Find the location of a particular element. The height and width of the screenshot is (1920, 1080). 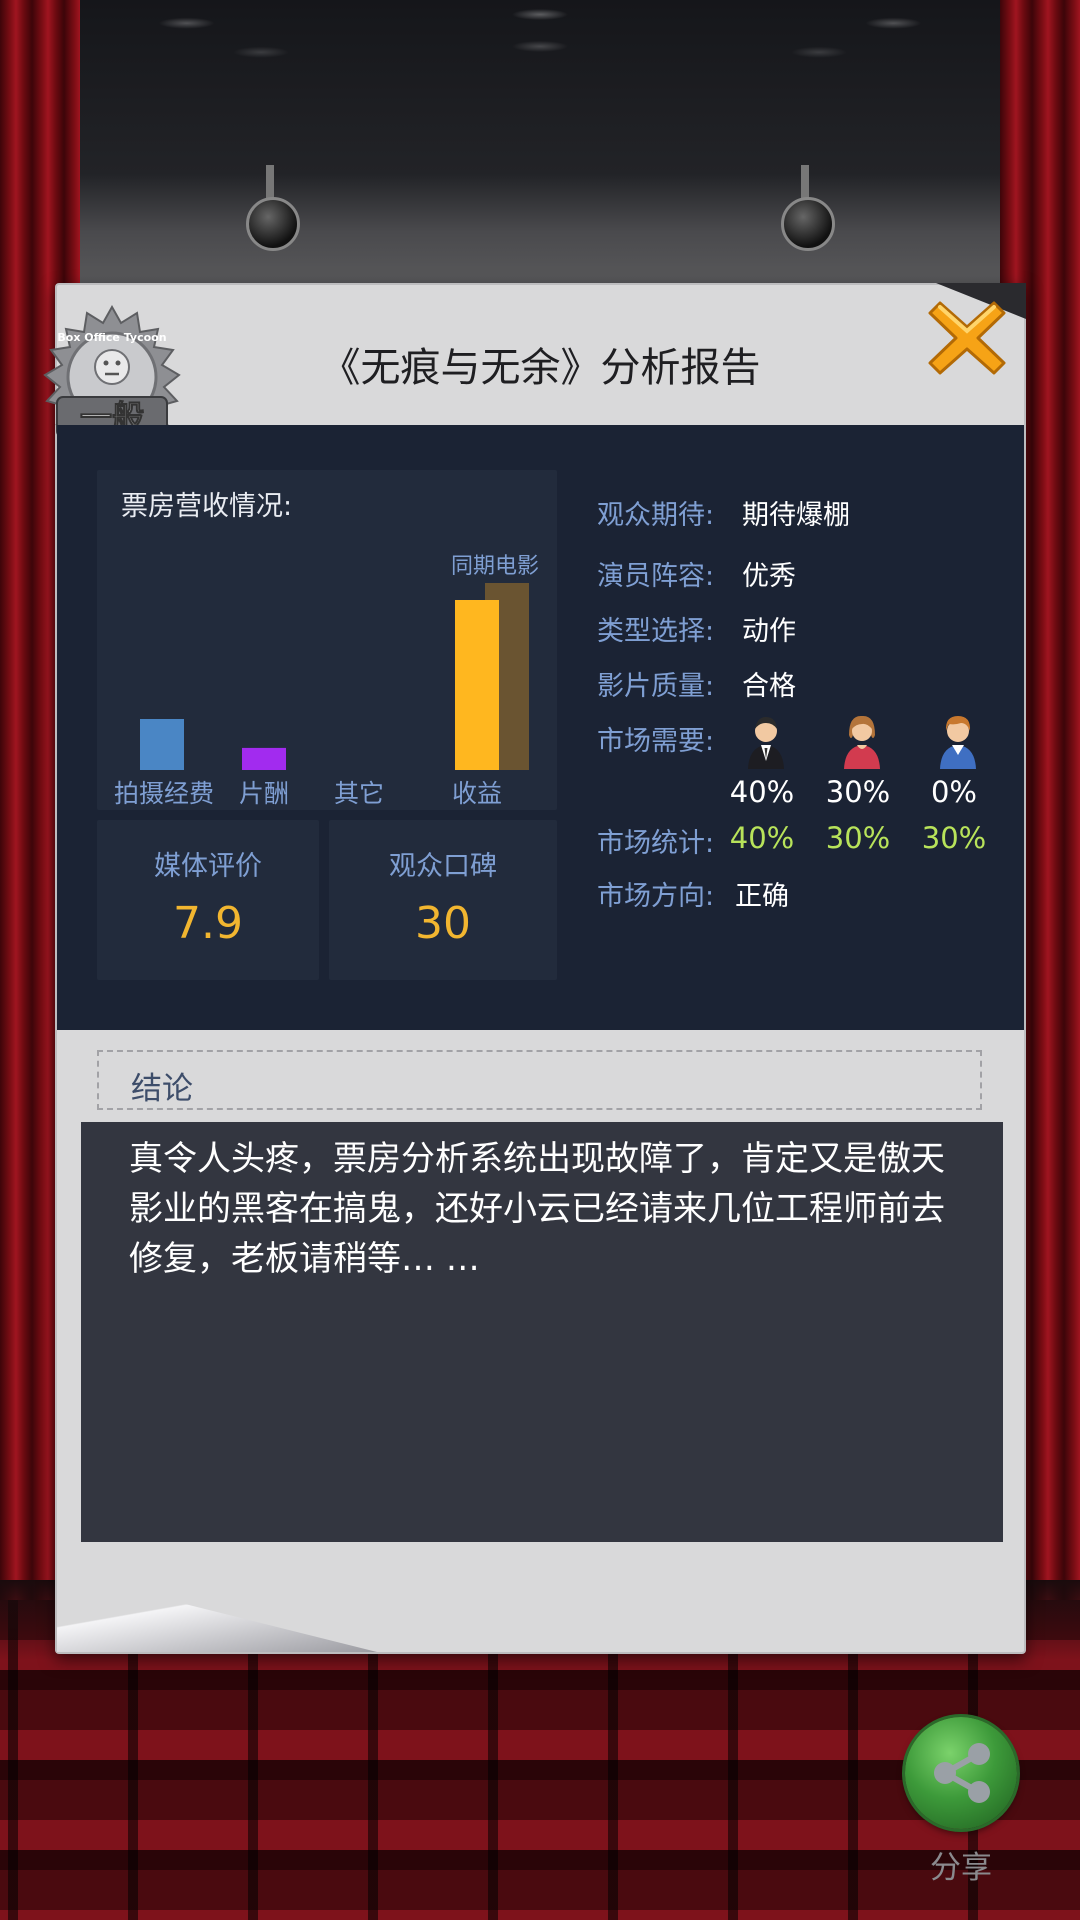

stats-pct-women: 30% is located at coordinates (858, 838).